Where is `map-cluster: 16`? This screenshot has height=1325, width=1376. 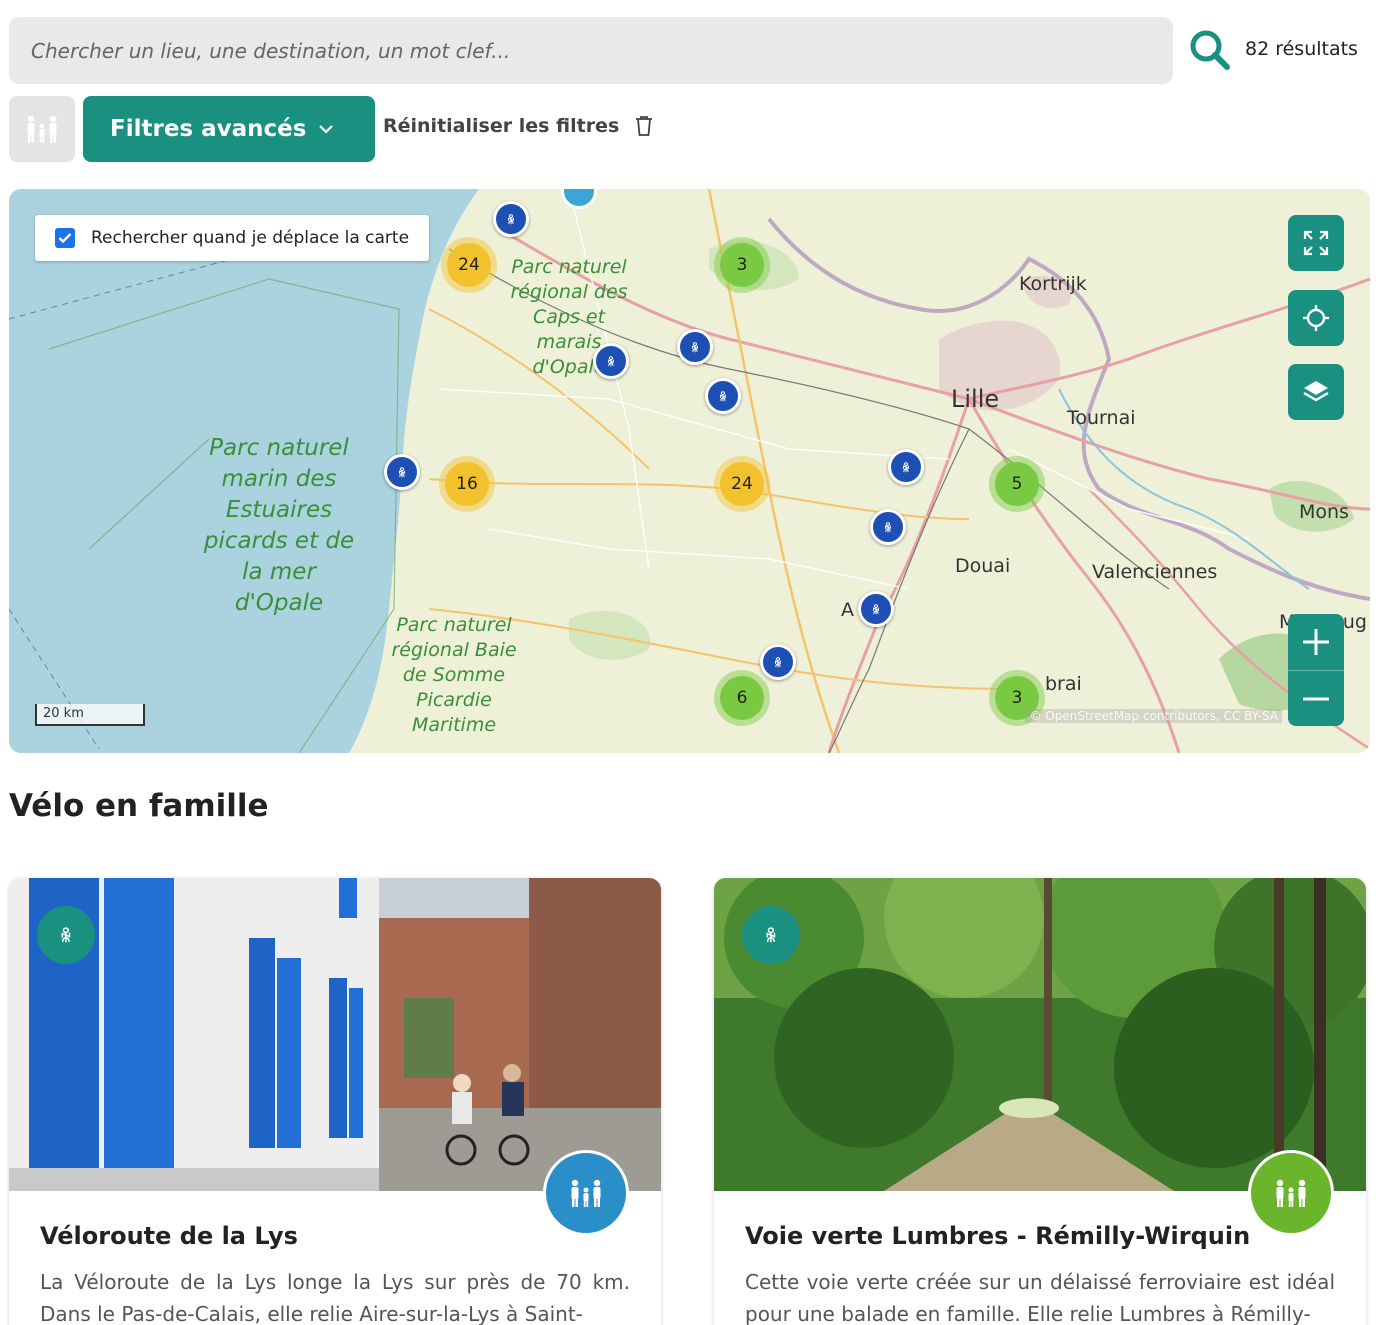
map-cluster: 16 is located at coordinates (467, 484).